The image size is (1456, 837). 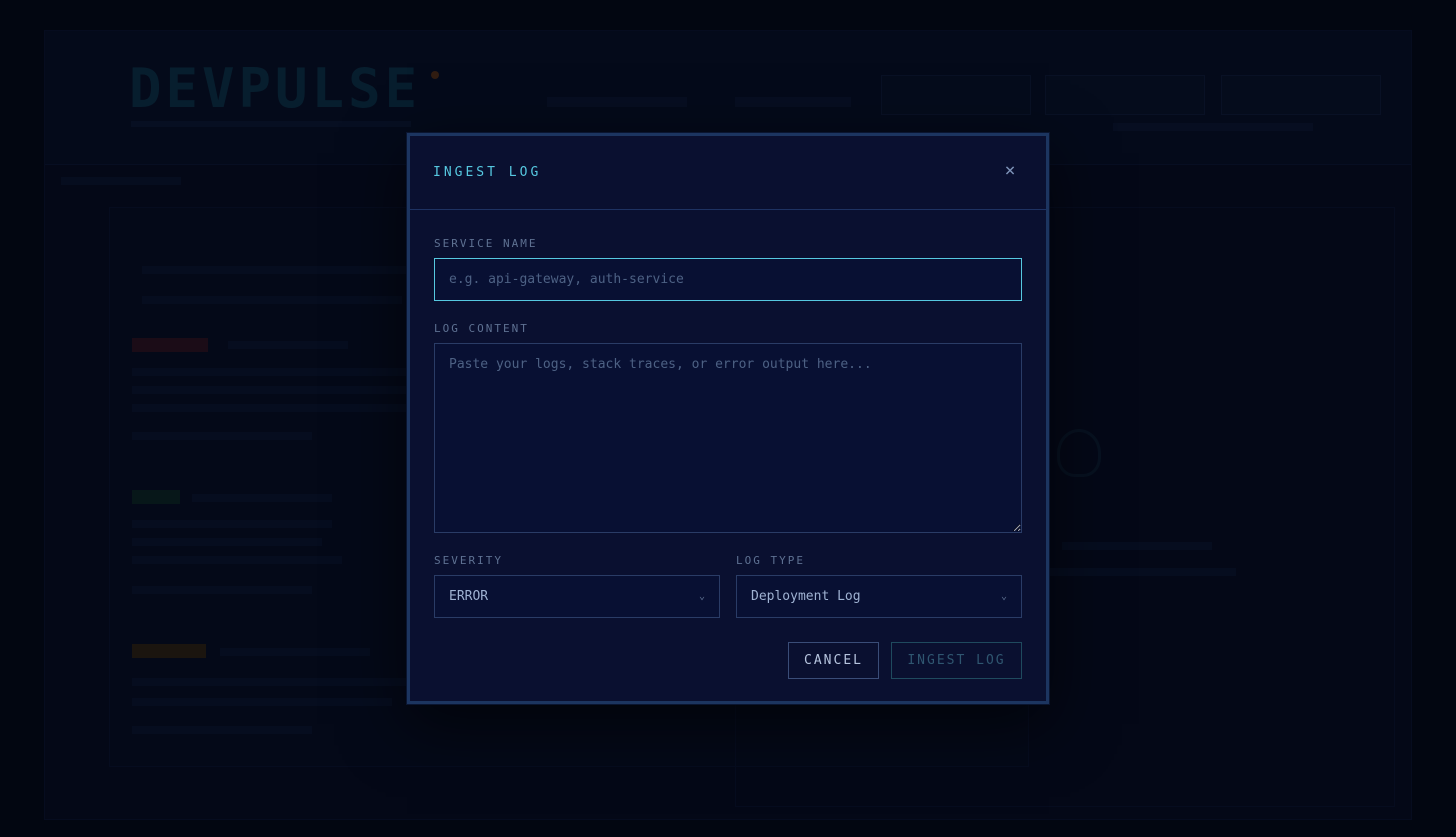 I want to click on log-type-value: Deployment Log, so click(x=806, y=596).